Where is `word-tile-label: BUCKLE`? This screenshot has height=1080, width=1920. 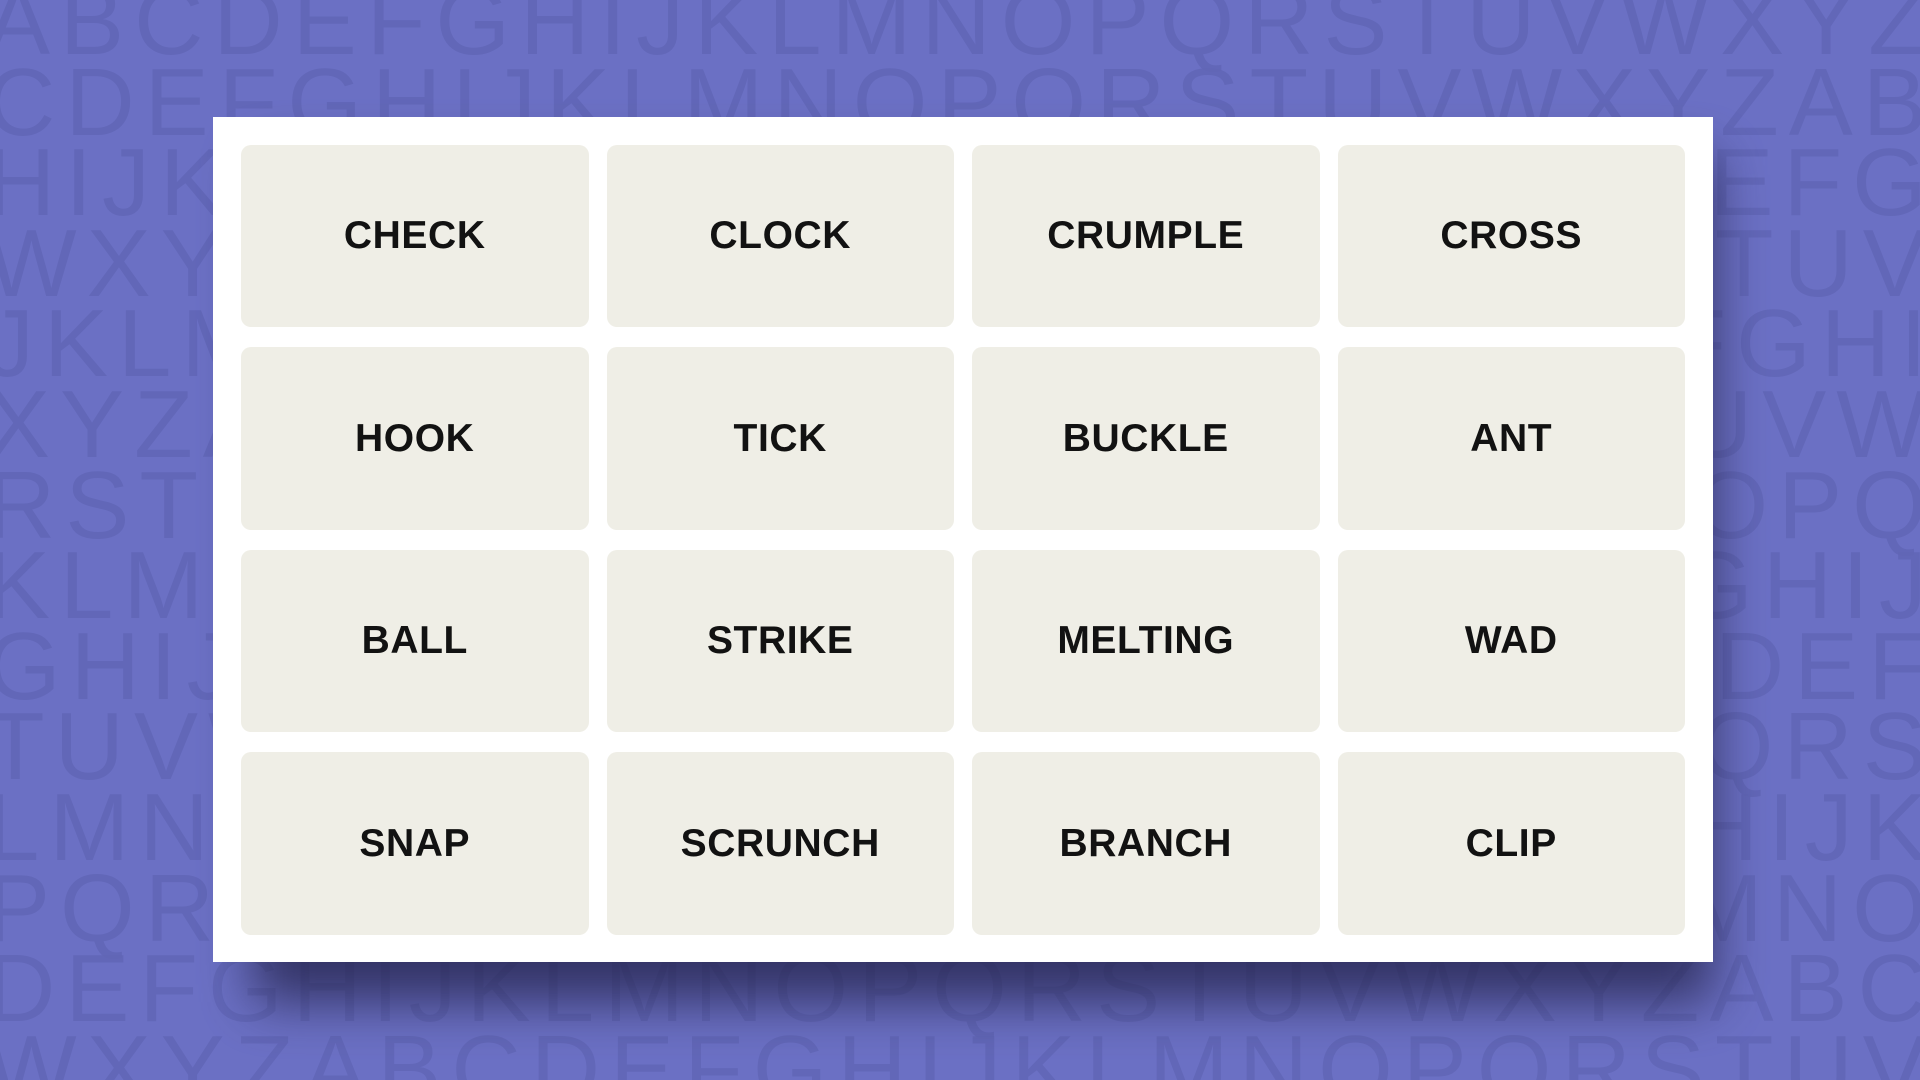 word-tile-label: BUCKLE is located at coordinates (1145, 438).